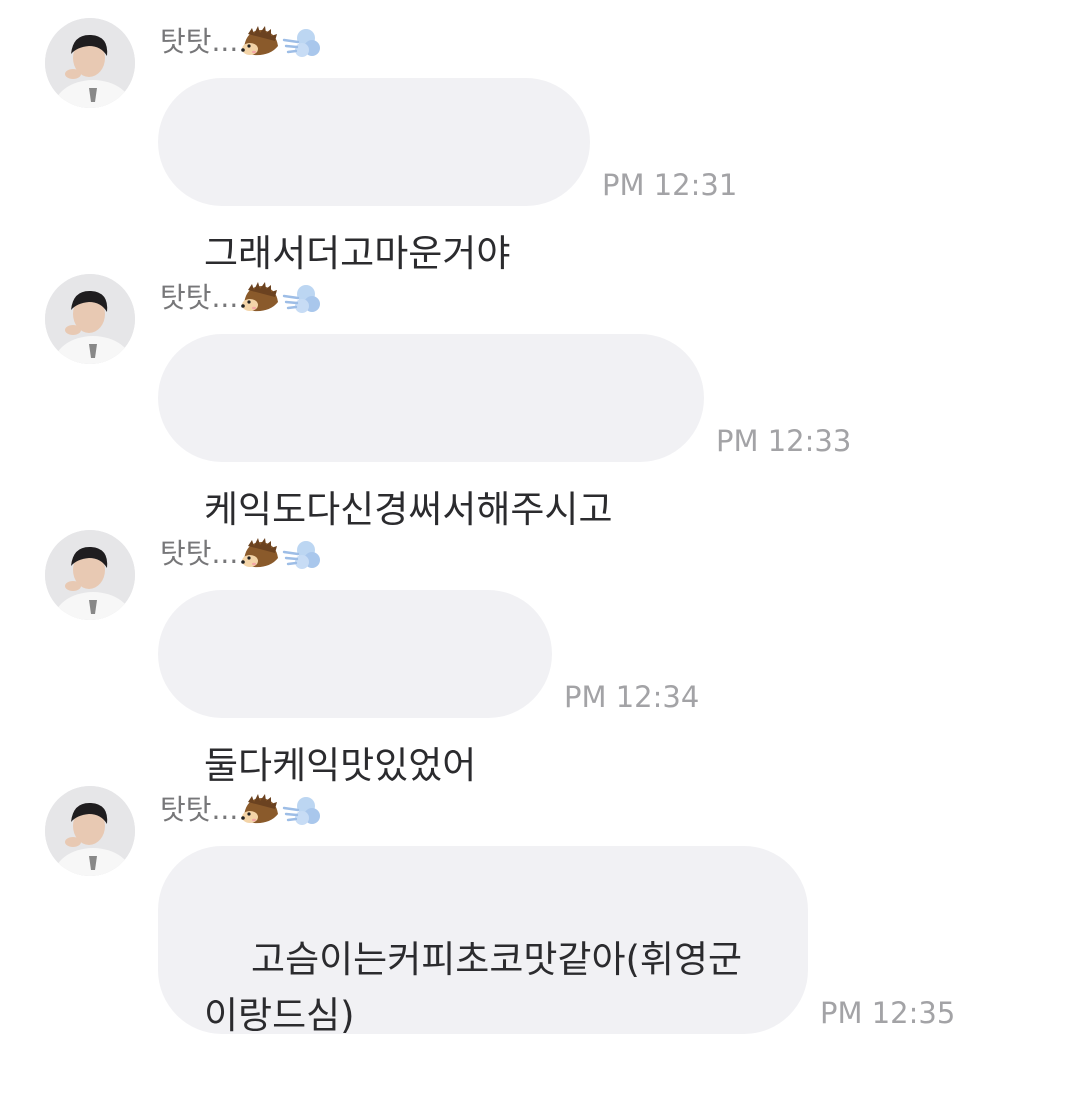 Image resolution: width=1080 pixels, height=1100 pixels. I want to click on message-bubble: 둘다케익맛있었어, so click(355, 688).